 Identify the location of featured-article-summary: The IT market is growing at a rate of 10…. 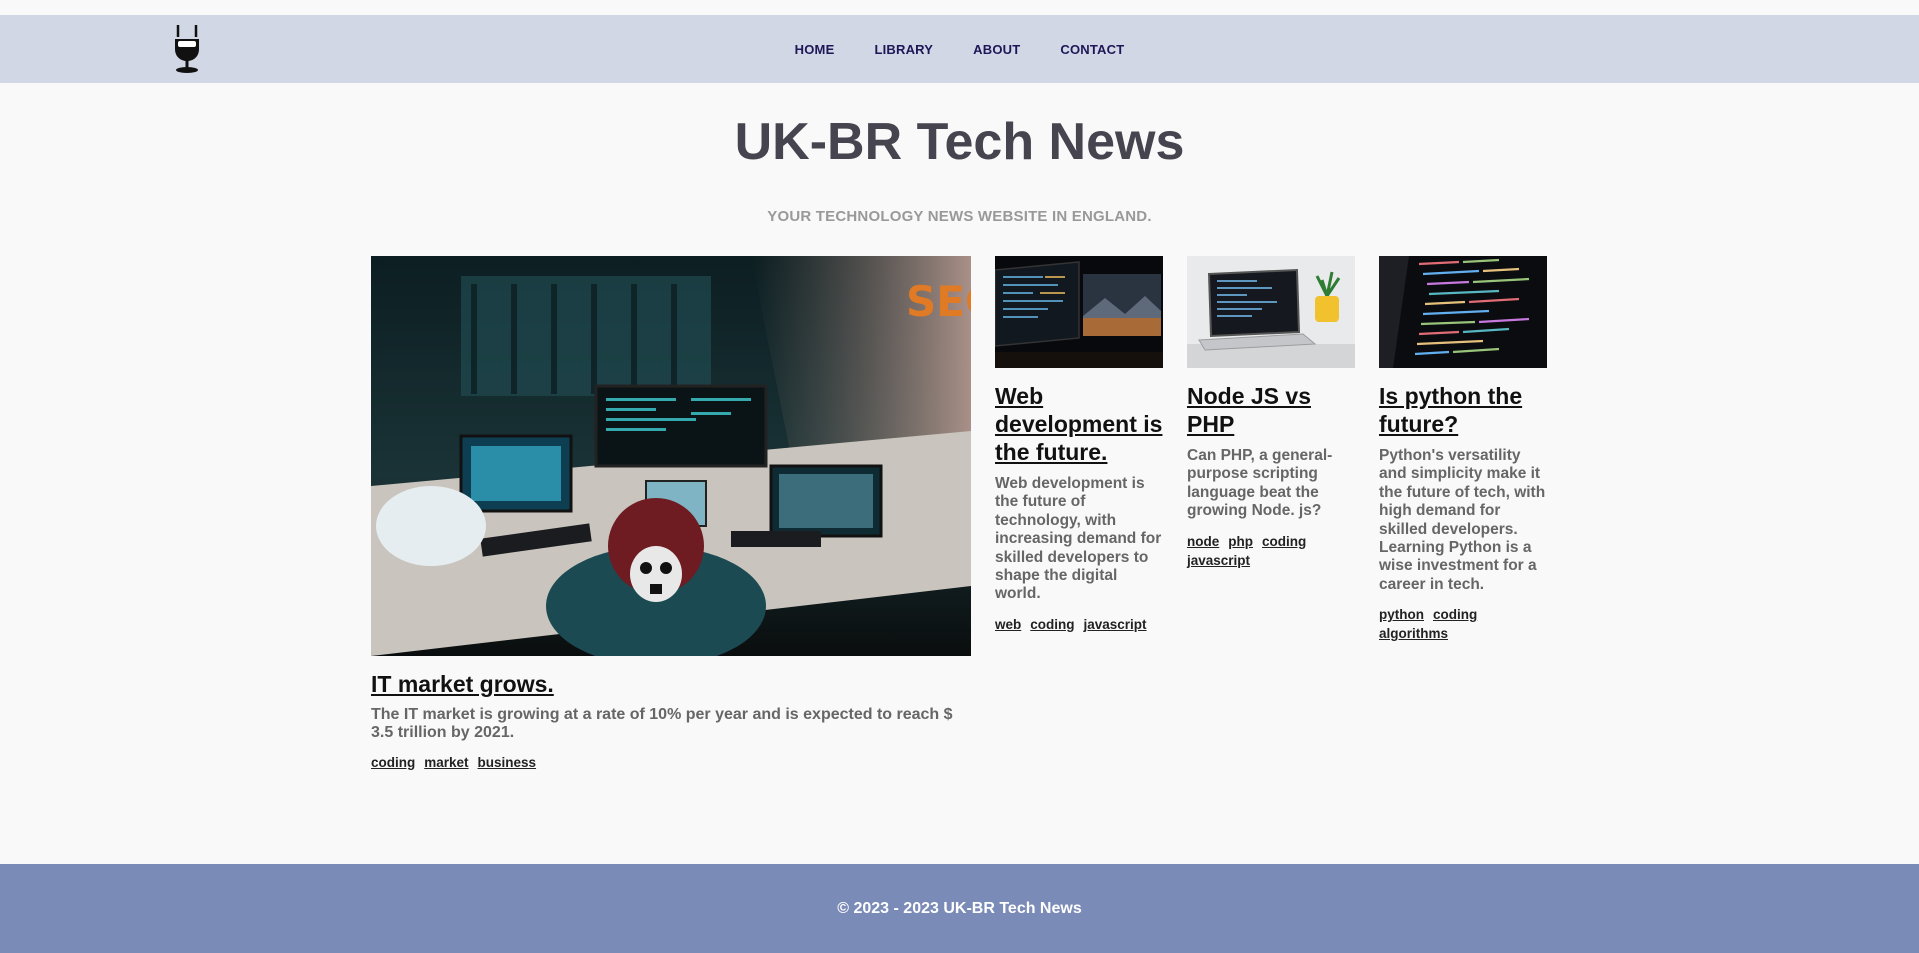
(662, 723).